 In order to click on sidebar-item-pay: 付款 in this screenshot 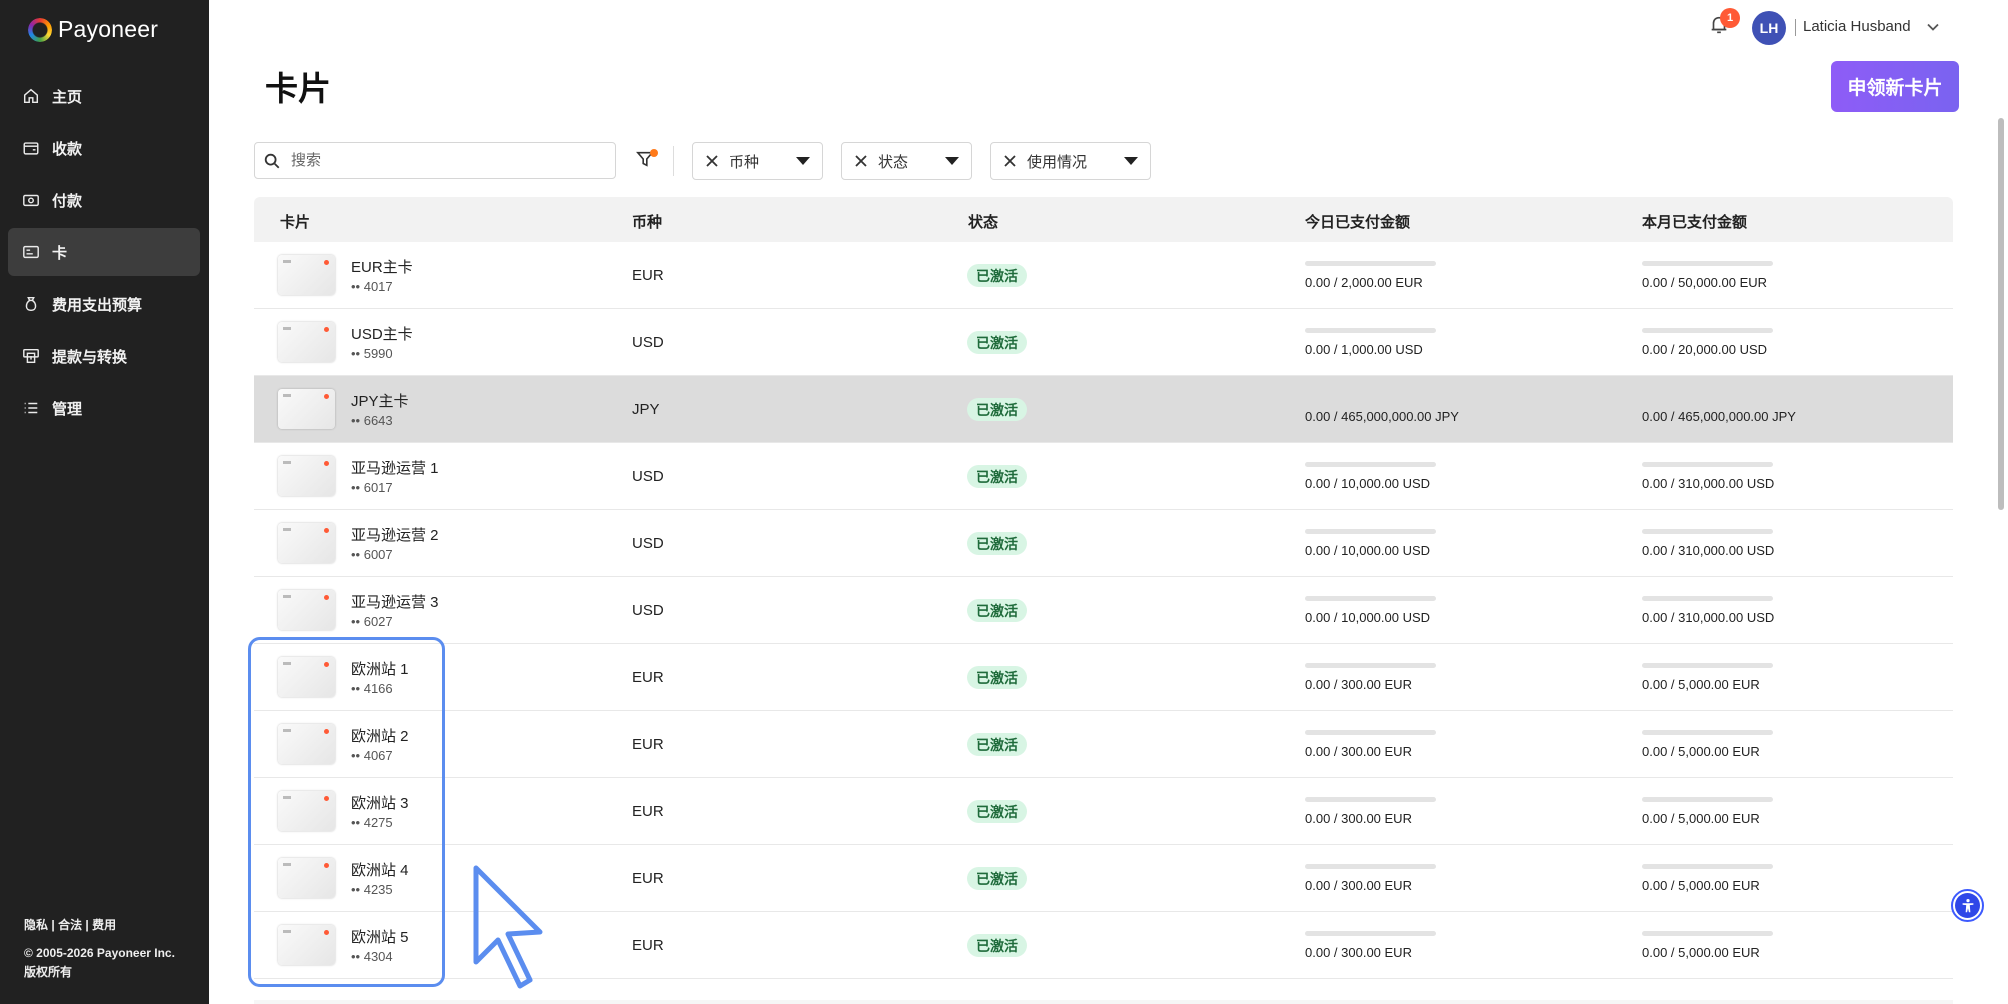, I will do `click(104, 200)`.